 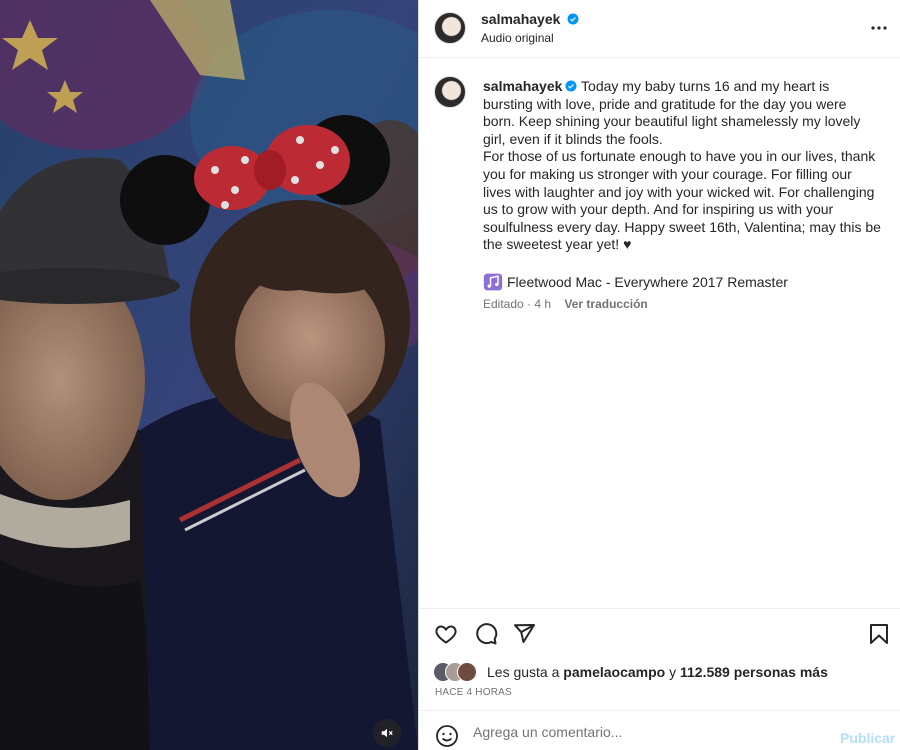 What do you see at coordinates (493, 282) in the screenshot?
I see `music-note-icon` at bounding box center [493, 282].